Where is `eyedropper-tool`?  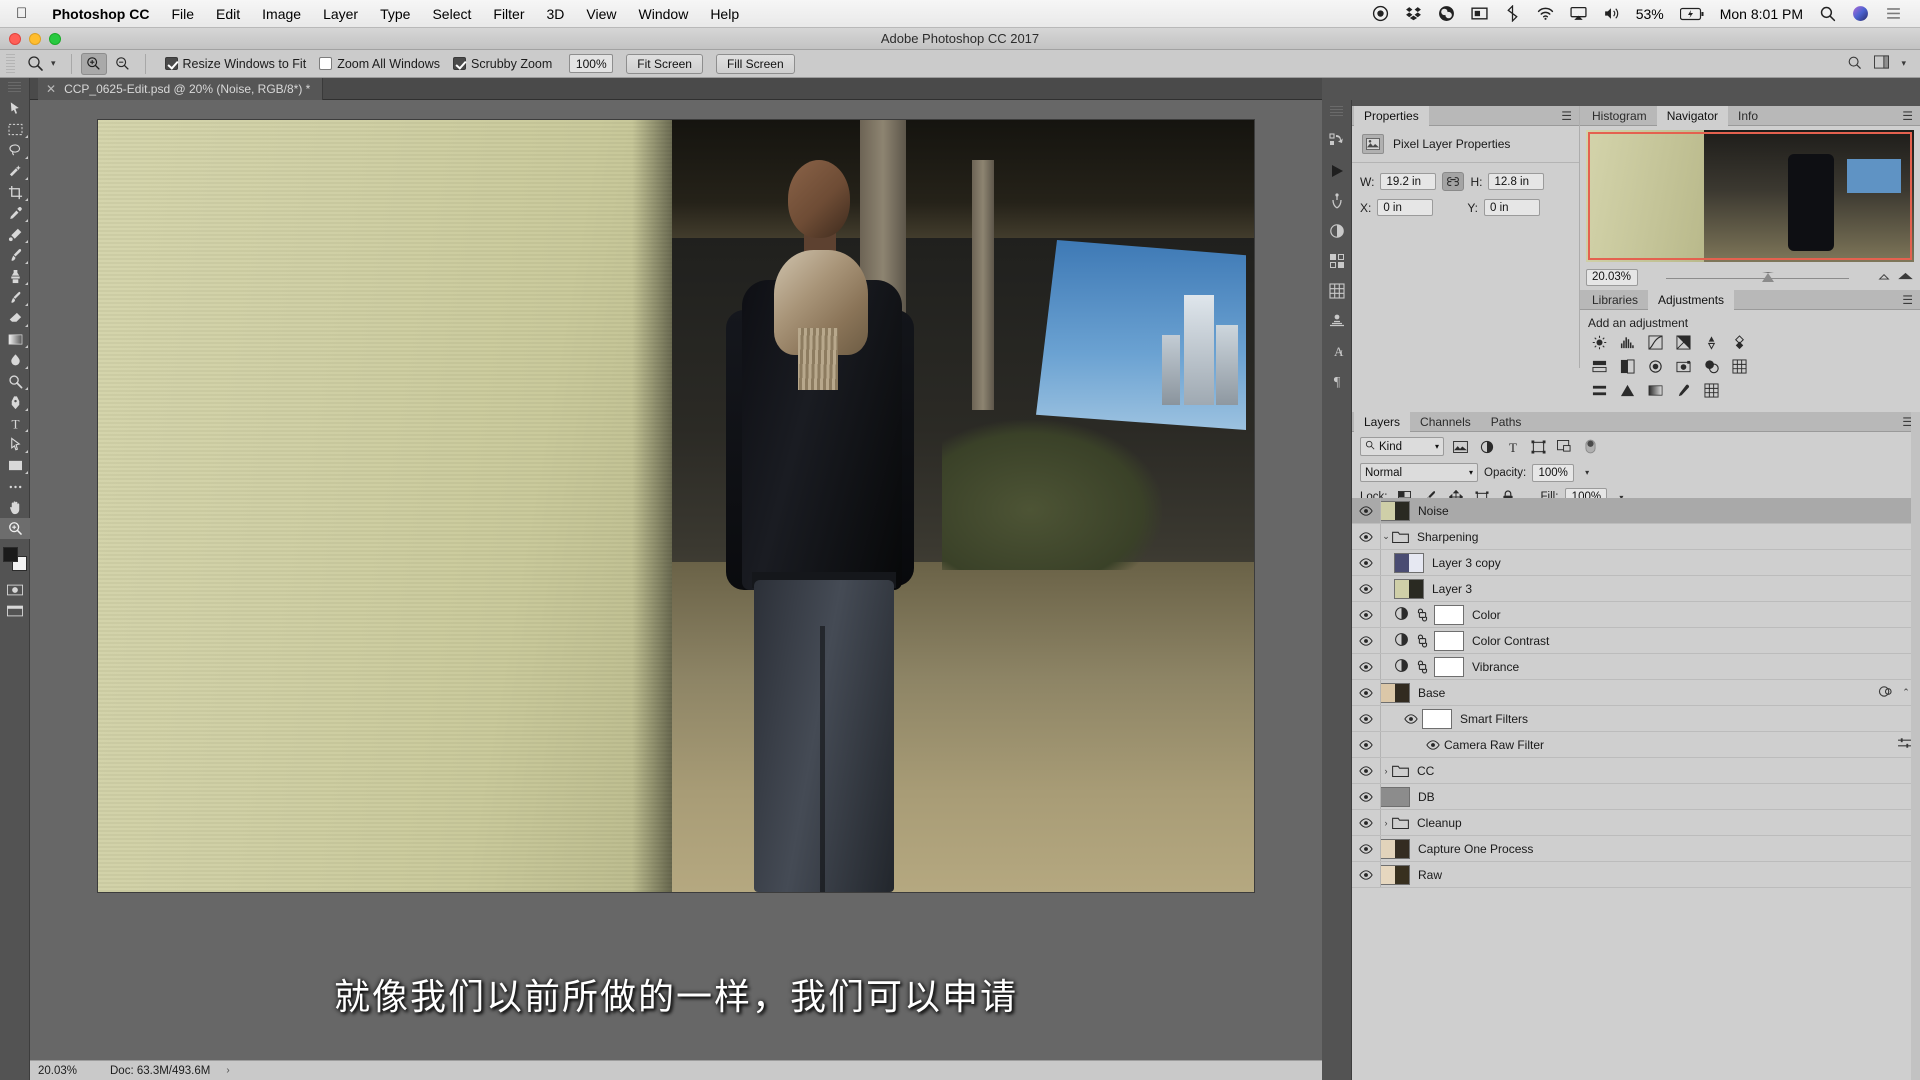
eyedropper-tool is located at coordinates (15, 213).